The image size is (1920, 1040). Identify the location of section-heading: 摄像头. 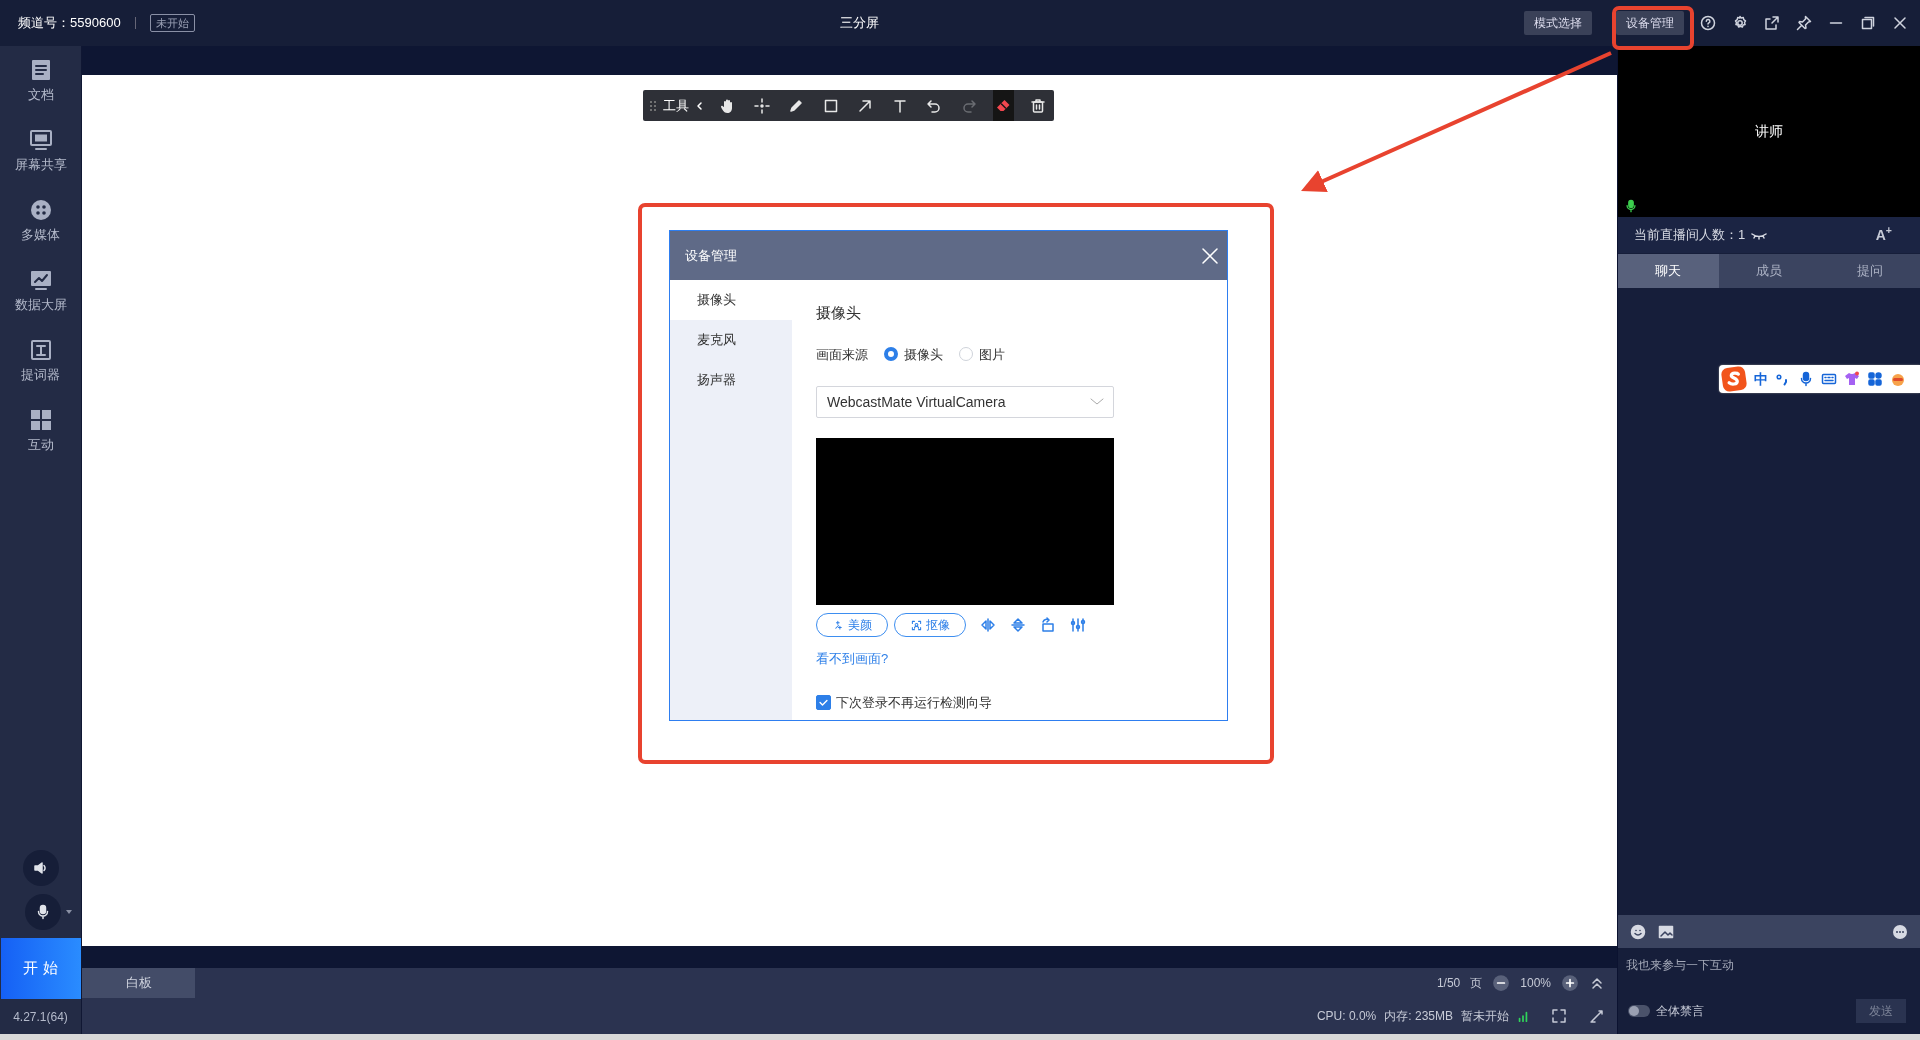
(838, 313).